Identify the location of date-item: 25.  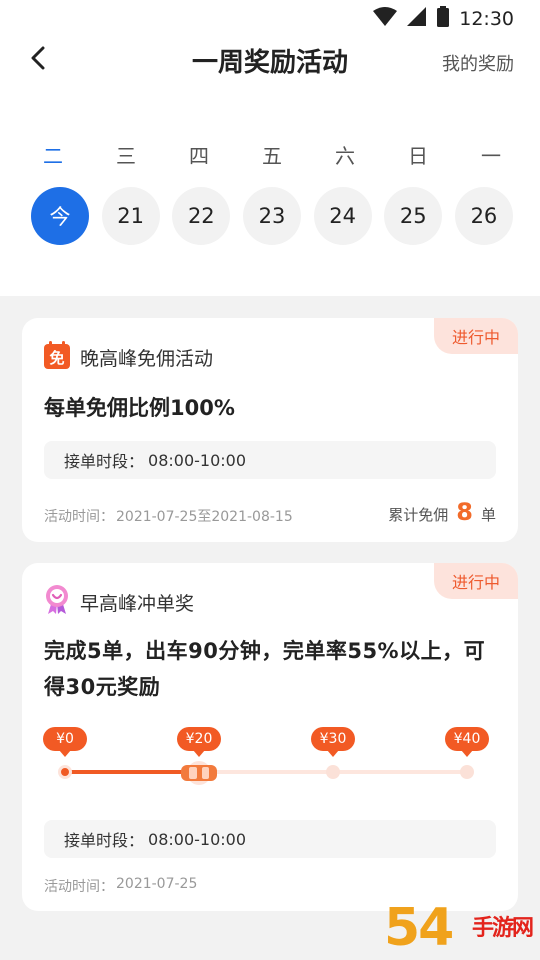
(413, 216).